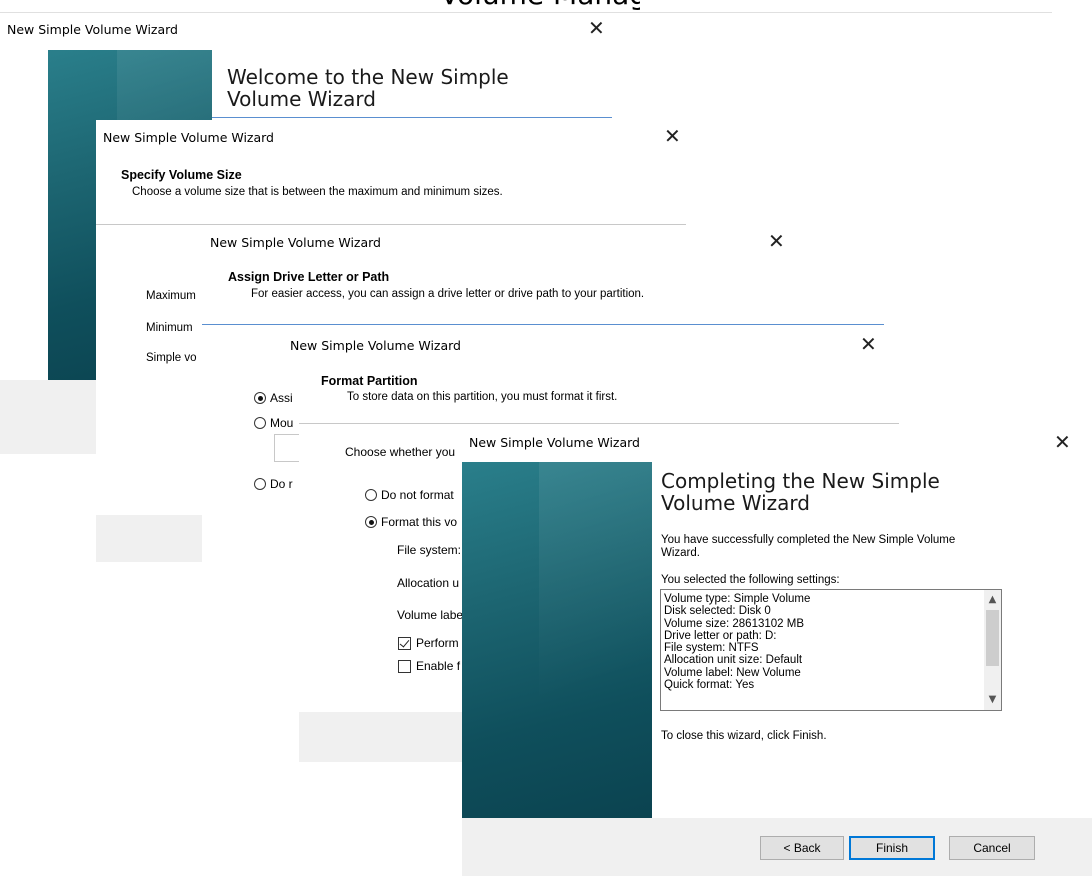 This screenshot has height=876, width=1092. I want to click on list-item: Quick format: Yes, so click(709, 685).